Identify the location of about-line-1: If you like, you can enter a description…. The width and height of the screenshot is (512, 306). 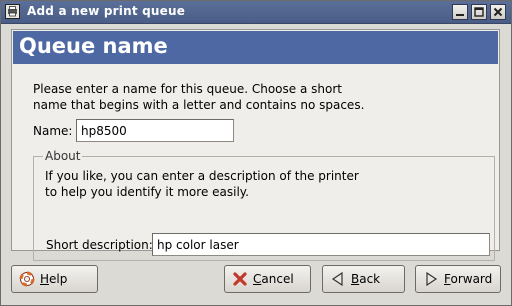
(202, 176).